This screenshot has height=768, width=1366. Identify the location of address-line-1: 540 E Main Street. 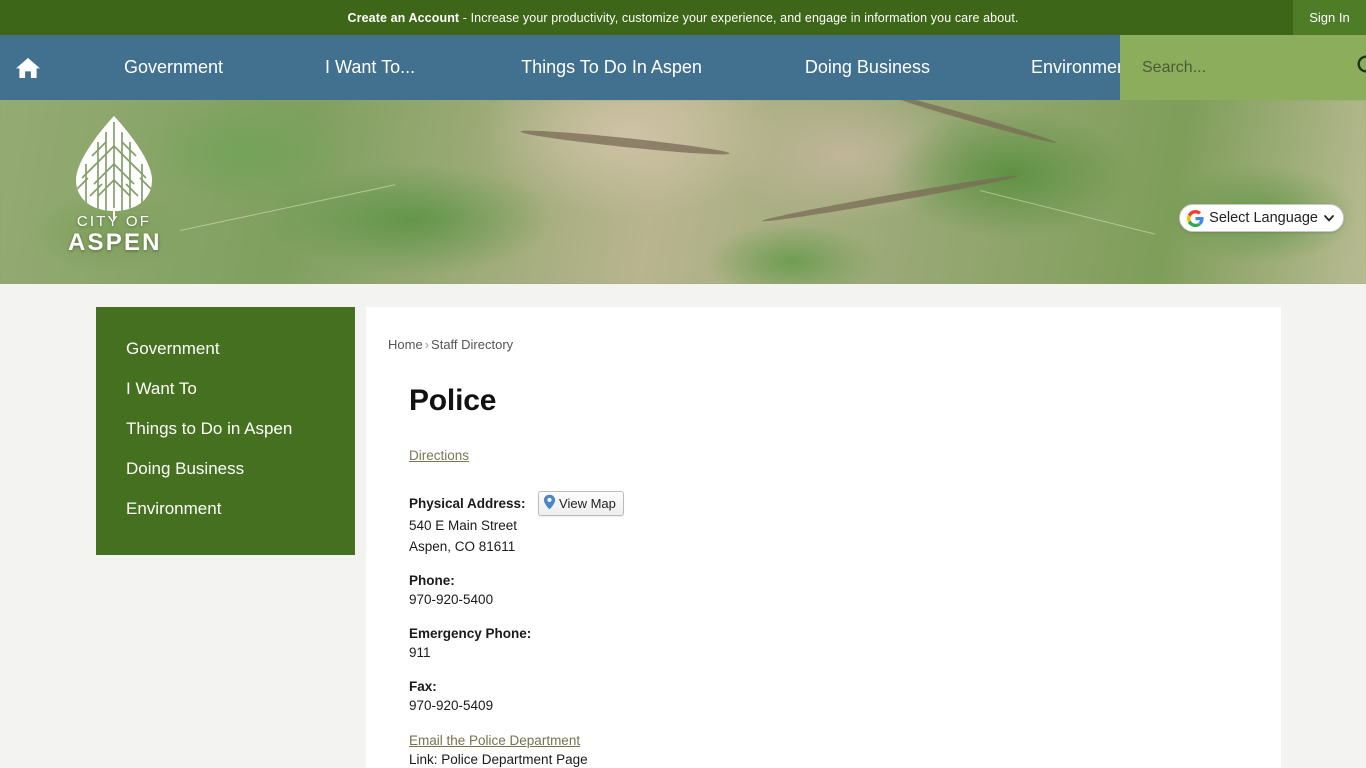
(463, 525).